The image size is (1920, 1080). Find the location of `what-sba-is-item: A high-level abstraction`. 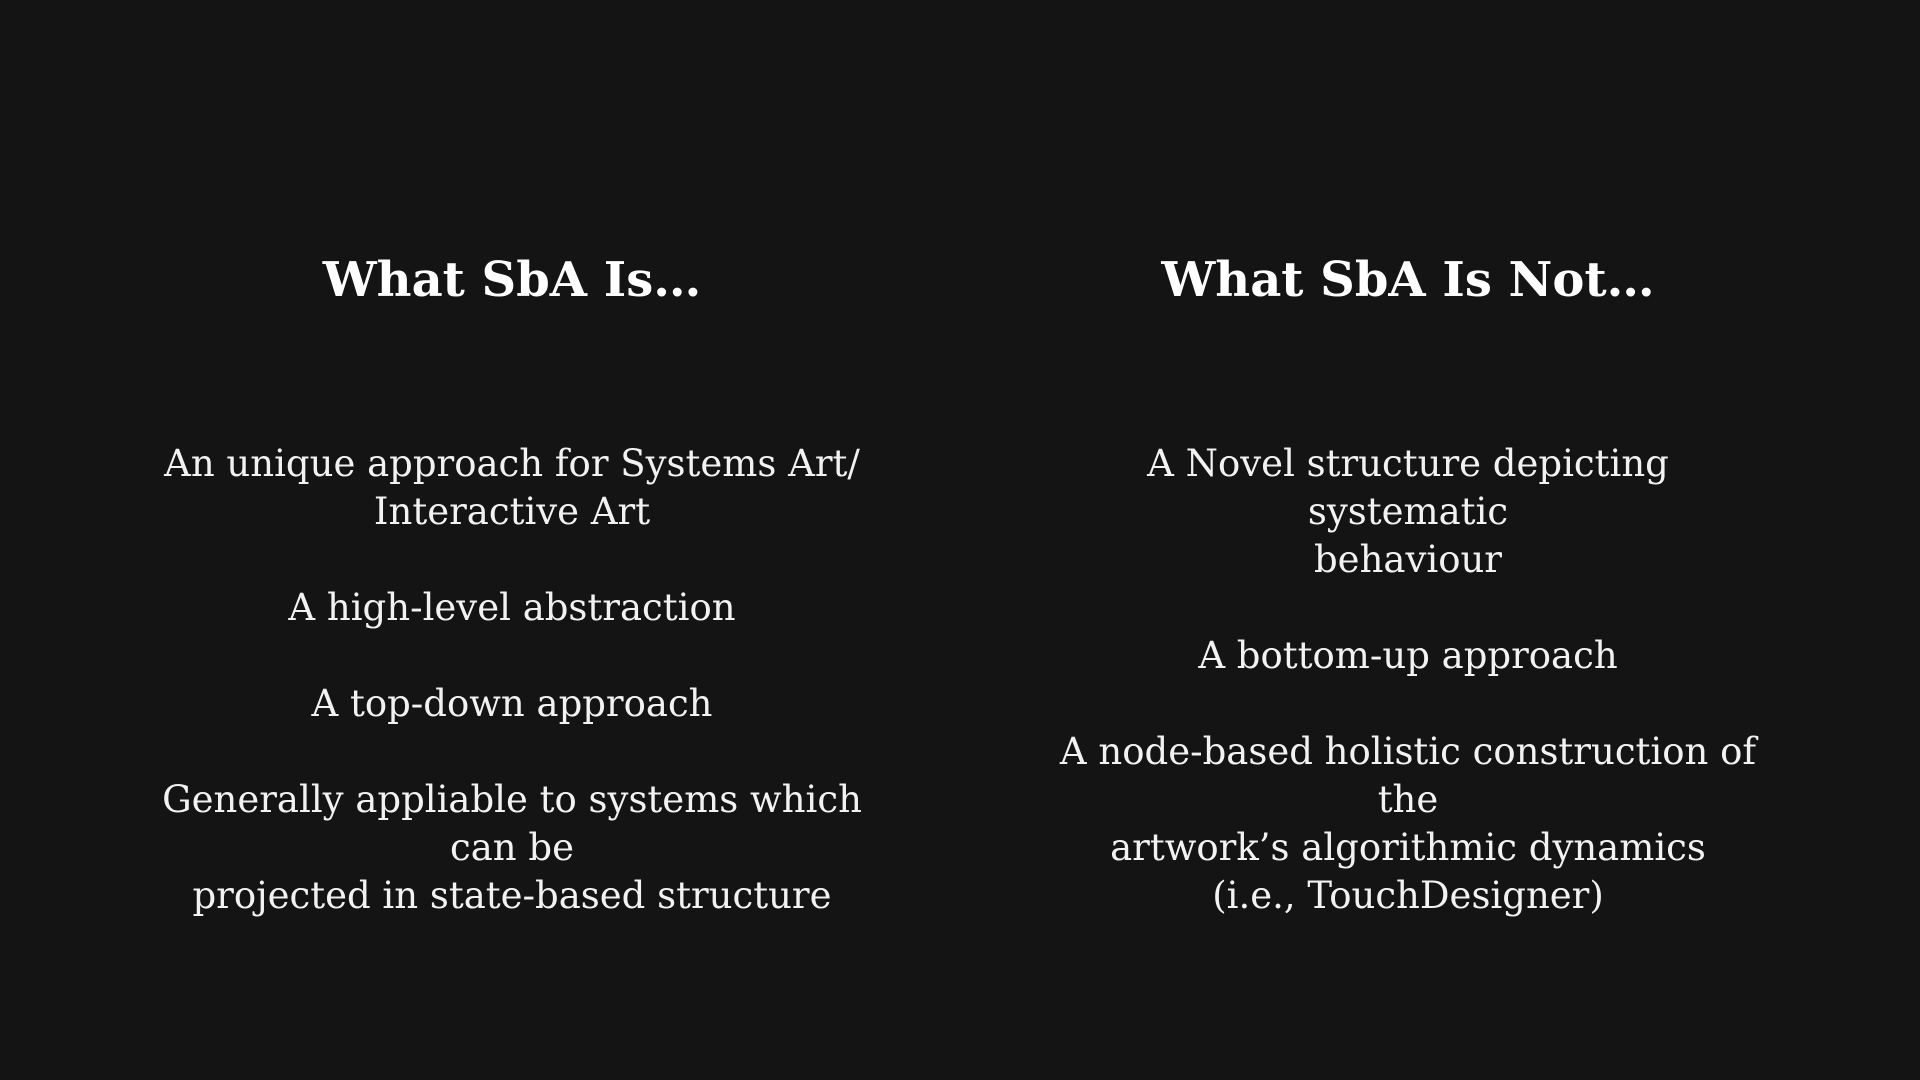

what-sba-is-item: A high-level abstraction is located at coordinates (512, 607).